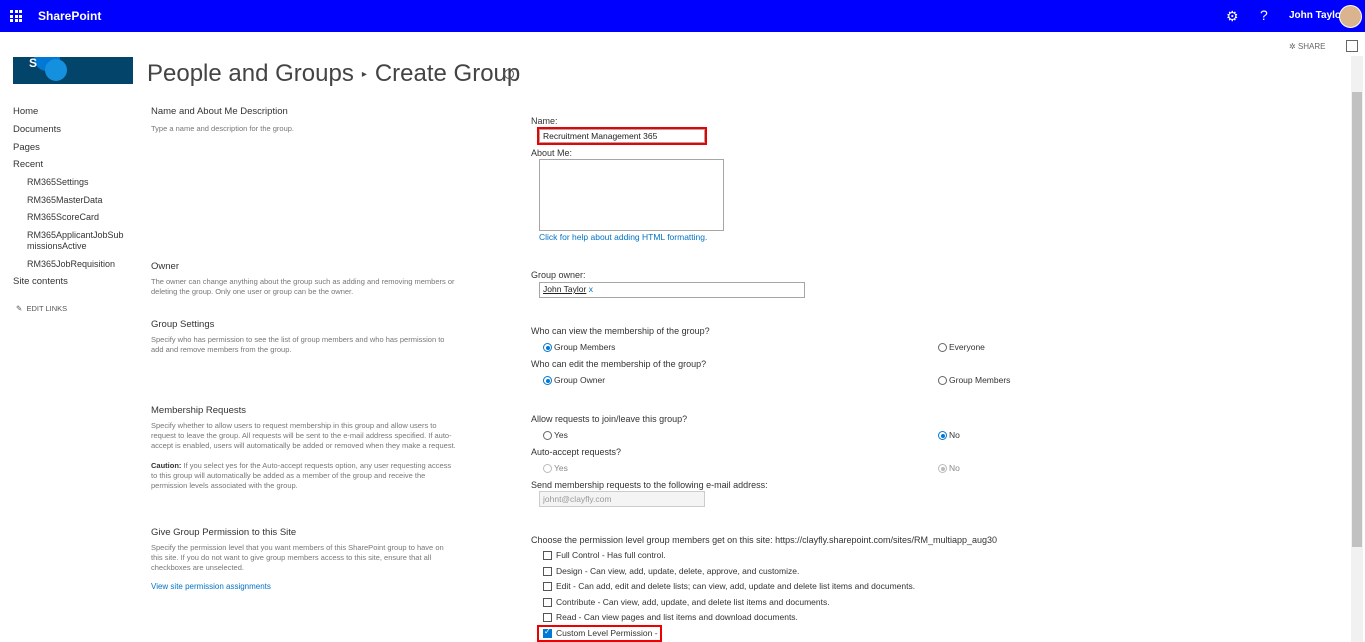 Image resolution: width=1365 pixels, height=642 pixels. What do you see at coordinates (591, 289) in the screenshot?
I see `remove-owner-icon: x` at bounding box center [591, 289].